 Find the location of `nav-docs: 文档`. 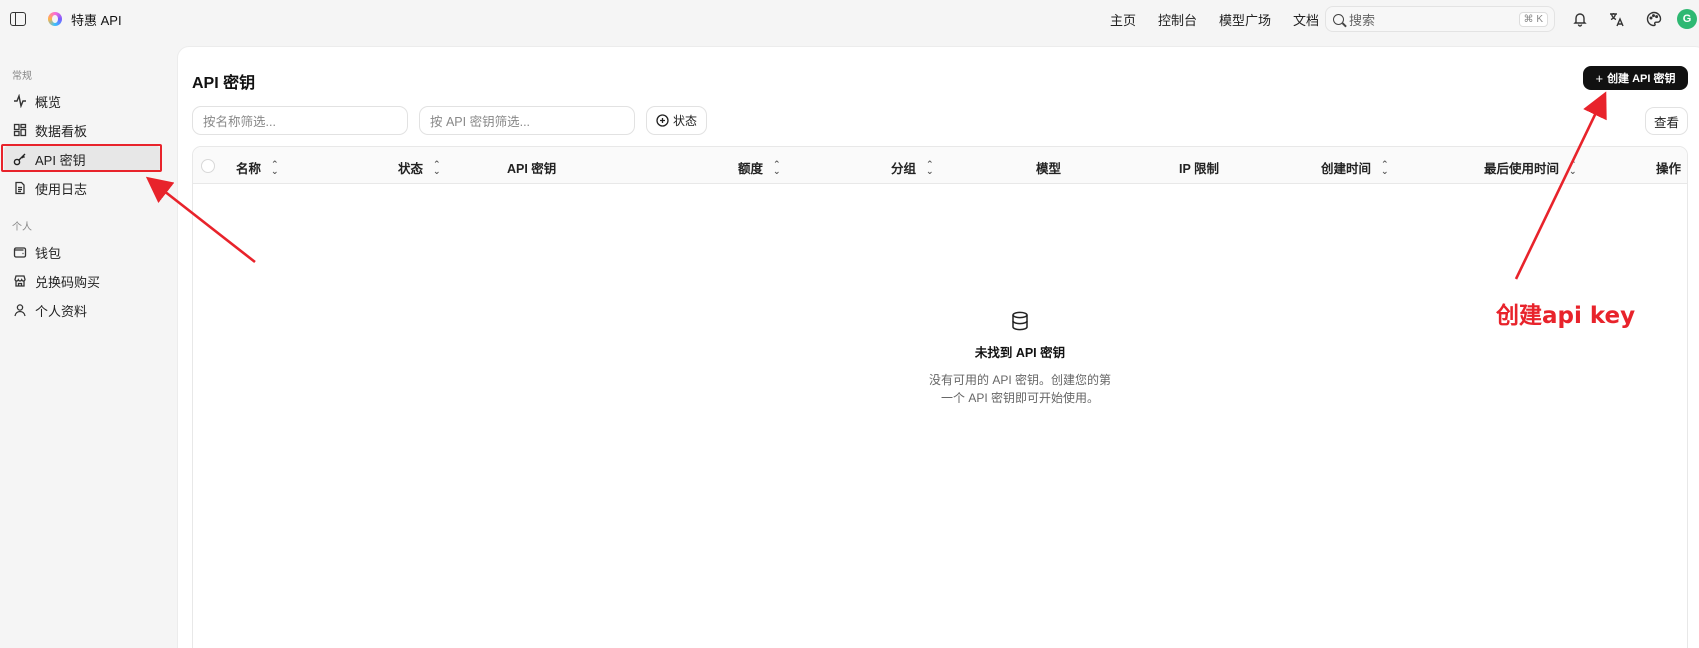

nav-docs: 文档 is located at coordinates (1306, 19).